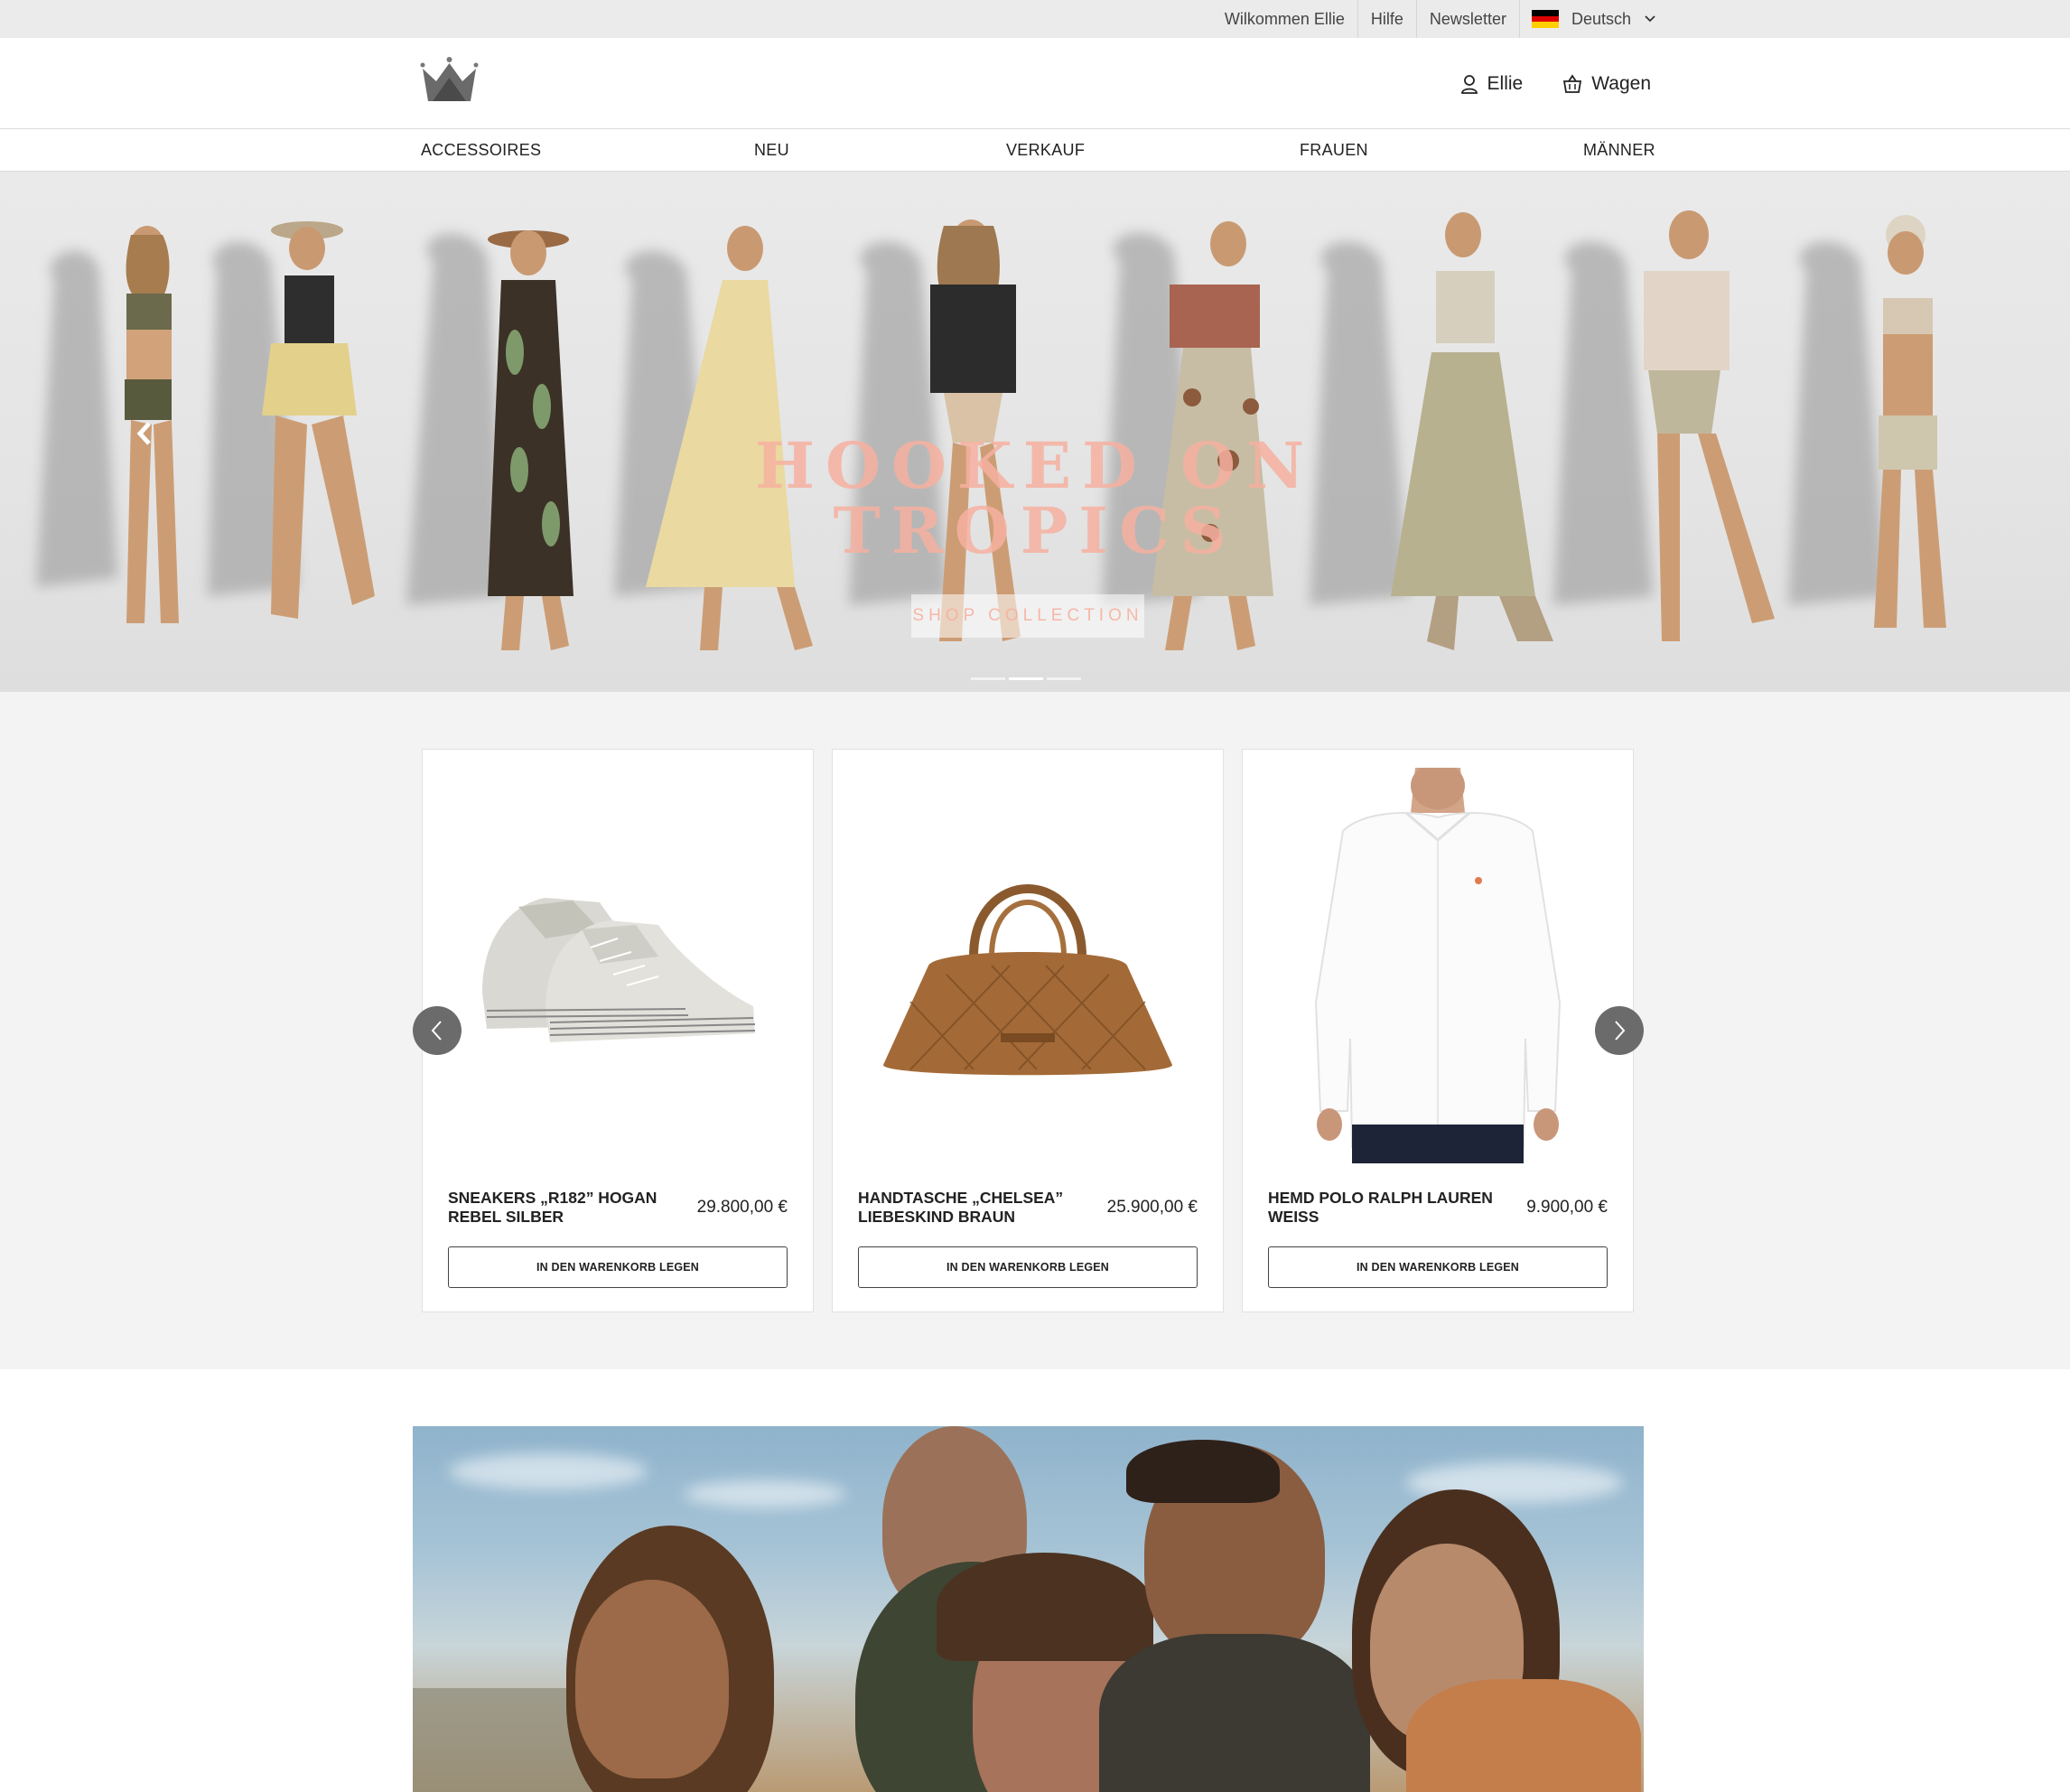  Describe the element at coordinates (742, 1207) in the screenshot. I see `product-price: 29.800,00 €` at that location.